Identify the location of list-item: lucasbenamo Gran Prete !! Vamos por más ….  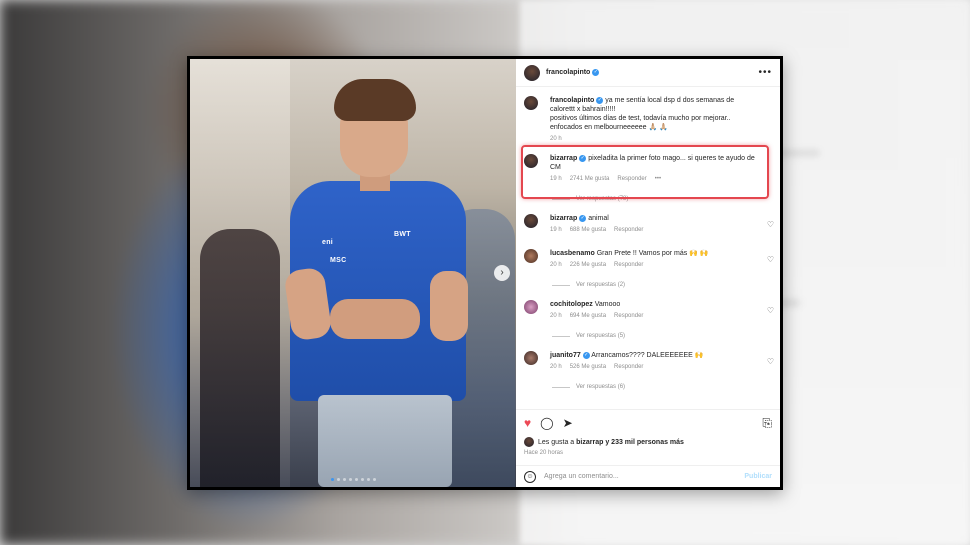
(648, 259).